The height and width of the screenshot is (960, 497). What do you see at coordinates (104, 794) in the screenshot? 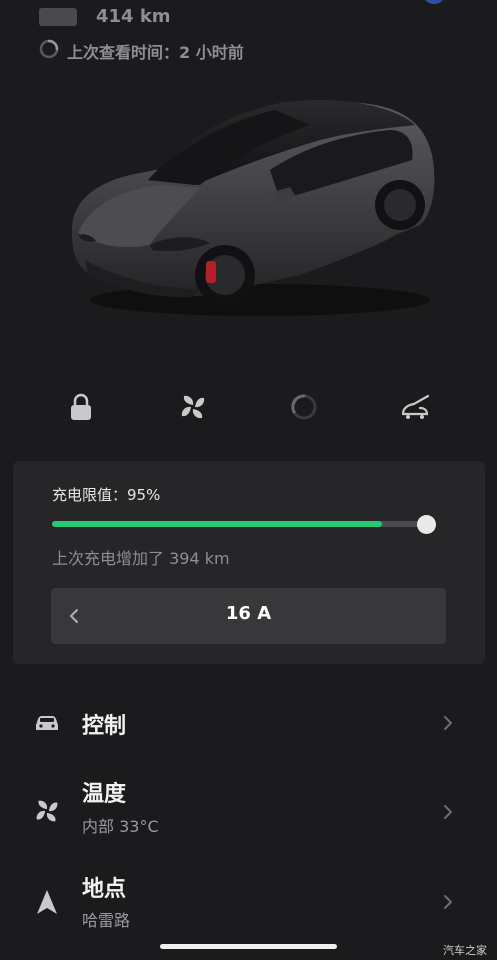
I see `menu-title-climate: 温度` at bounding box center [104, 794].